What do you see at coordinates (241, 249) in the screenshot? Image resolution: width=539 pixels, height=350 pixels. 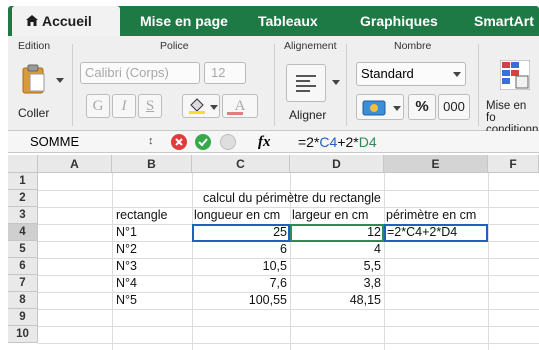 I see `cell-c5: 6` at bounding box center [241, 249].